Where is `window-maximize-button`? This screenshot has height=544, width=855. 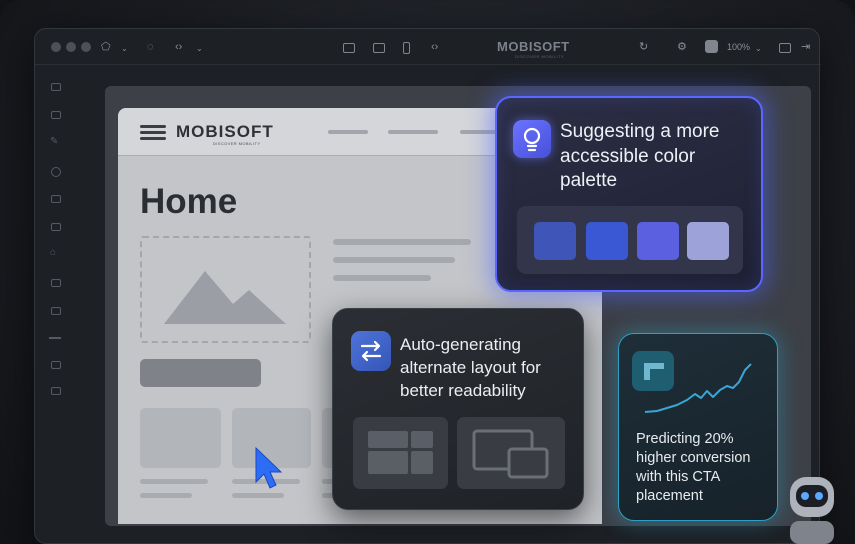
window-maximize-button is located at coordinates (86, 47).